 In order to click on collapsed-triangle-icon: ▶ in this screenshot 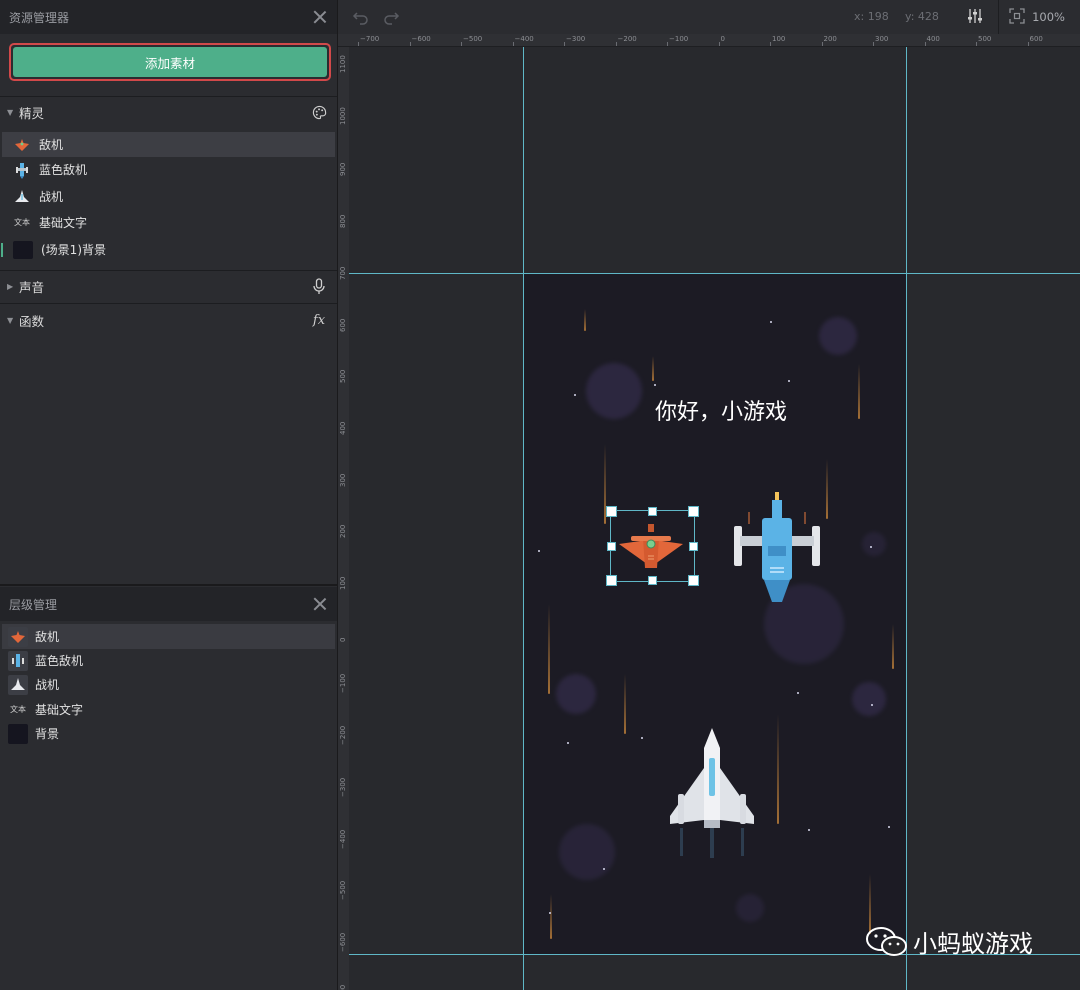, I will do `click(10, 286)`.